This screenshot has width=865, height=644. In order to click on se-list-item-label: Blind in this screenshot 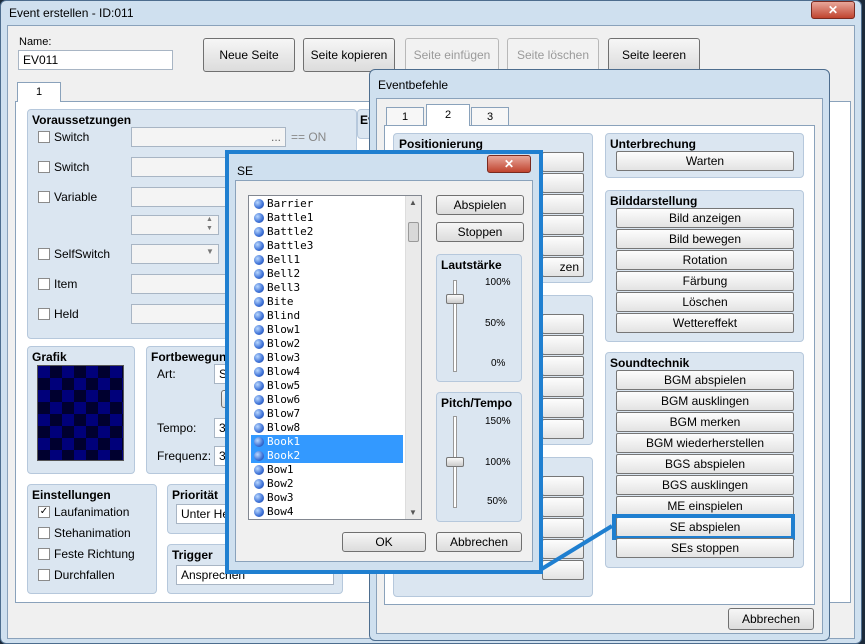, I will do `click(284, 315)`.